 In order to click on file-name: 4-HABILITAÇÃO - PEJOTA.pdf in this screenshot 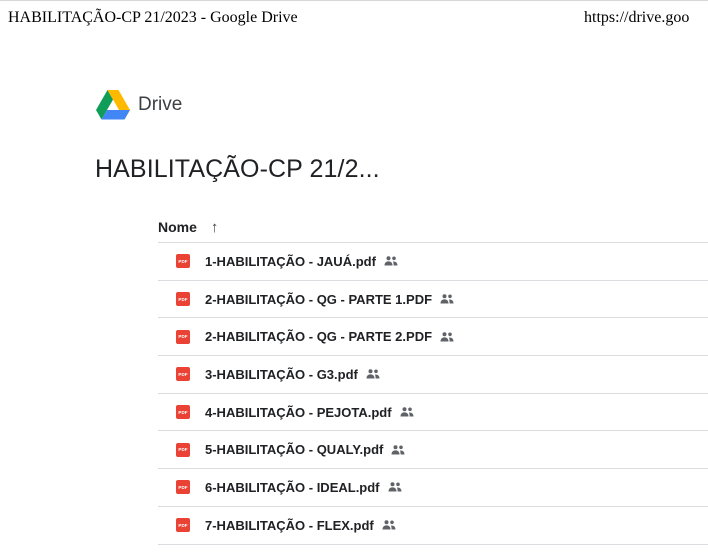, I will do `click(298, 412)`.